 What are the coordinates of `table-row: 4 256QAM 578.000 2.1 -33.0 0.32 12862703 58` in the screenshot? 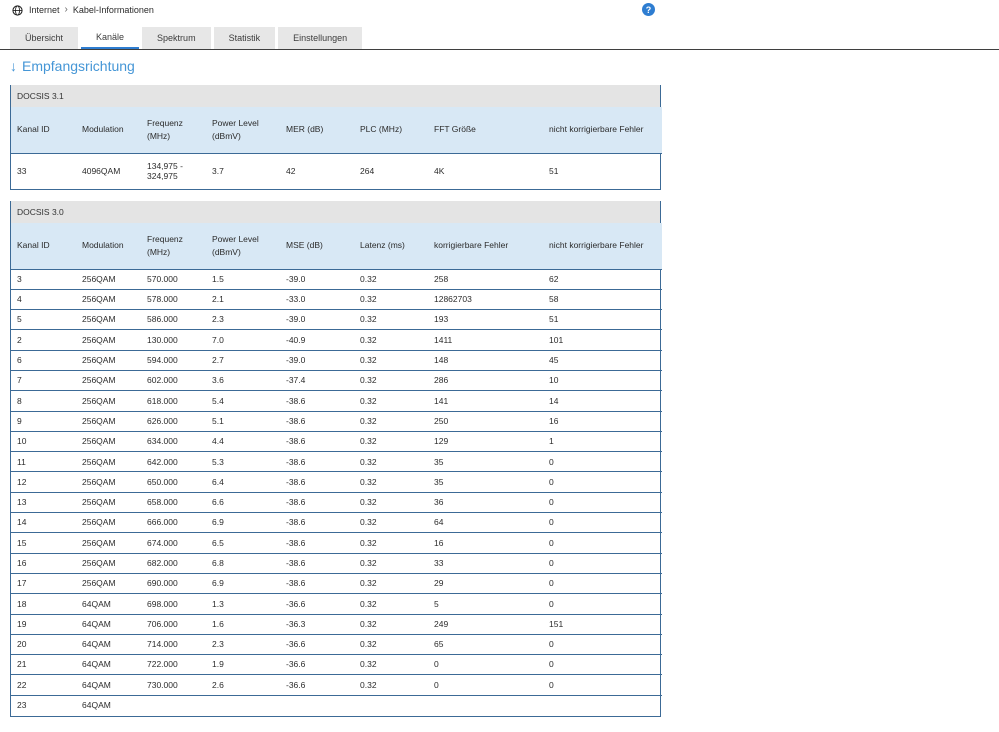 It's located at (336, 300).